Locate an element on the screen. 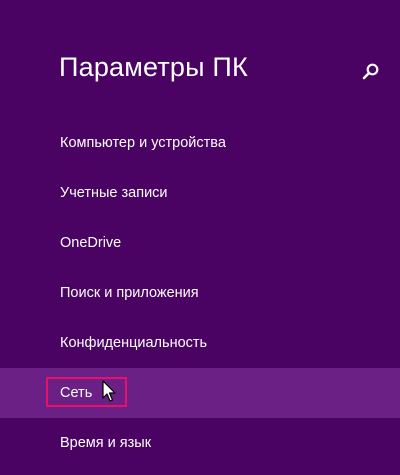 The width and height of the screenshot is (400, 475). nav-item-label: Время и язык is located at coordinates (106, 443).